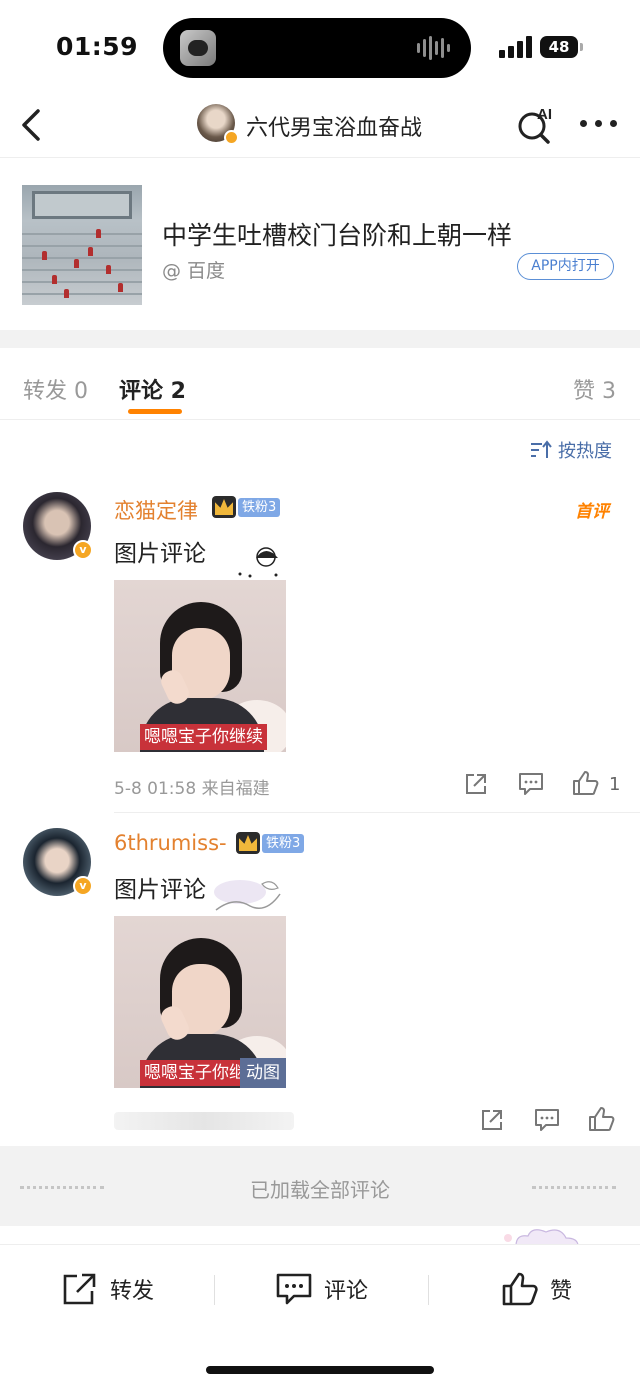 This screenshot has width=640, height=1388. What do you see at coordinates (33, 125) in the screenshot?
I see `back-arrow-icon` at bounding box center [33, 125].